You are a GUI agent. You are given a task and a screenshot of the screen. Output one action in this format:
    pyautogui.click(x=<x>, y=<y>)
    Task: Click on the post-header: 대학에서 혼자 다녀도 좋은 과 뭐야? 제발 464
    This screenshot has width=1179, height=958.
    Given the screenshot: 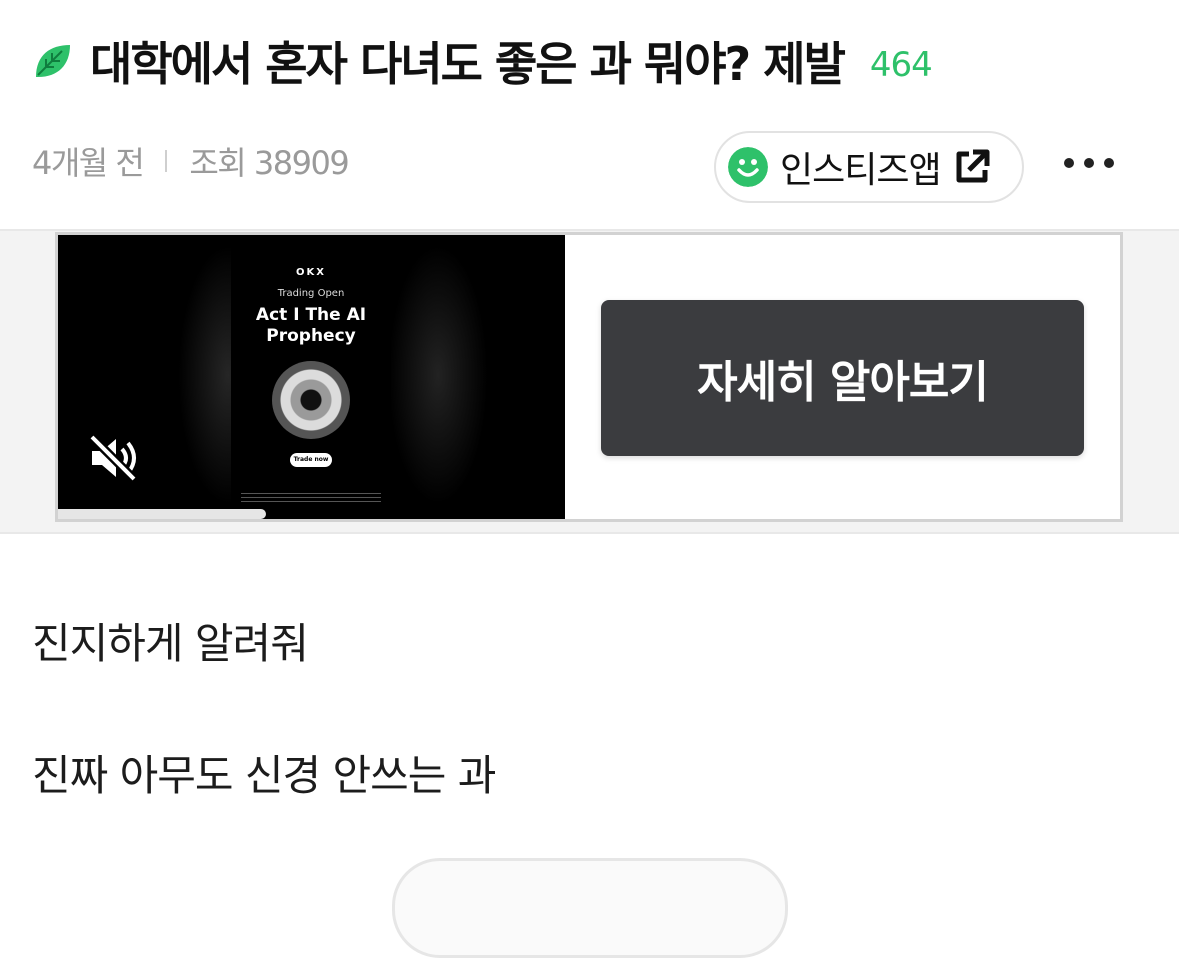 What is the action you would take?
    pyautogui.click(x=482, y=61)
    